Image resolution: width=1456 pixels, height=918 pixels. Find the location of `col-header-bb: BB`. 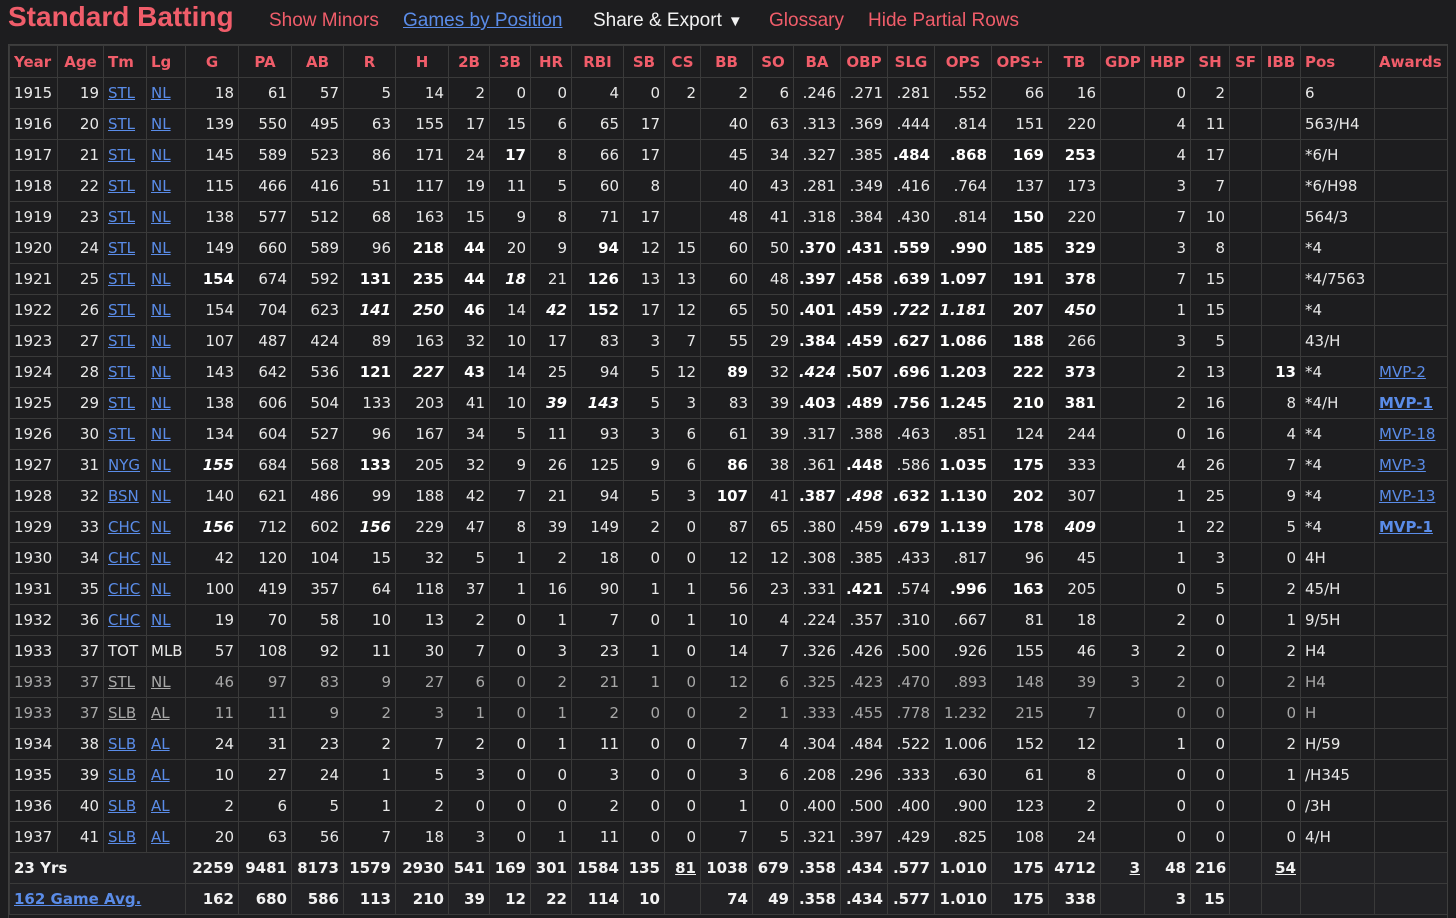

col-header-bb: BB is located at coordinates (726, 61).